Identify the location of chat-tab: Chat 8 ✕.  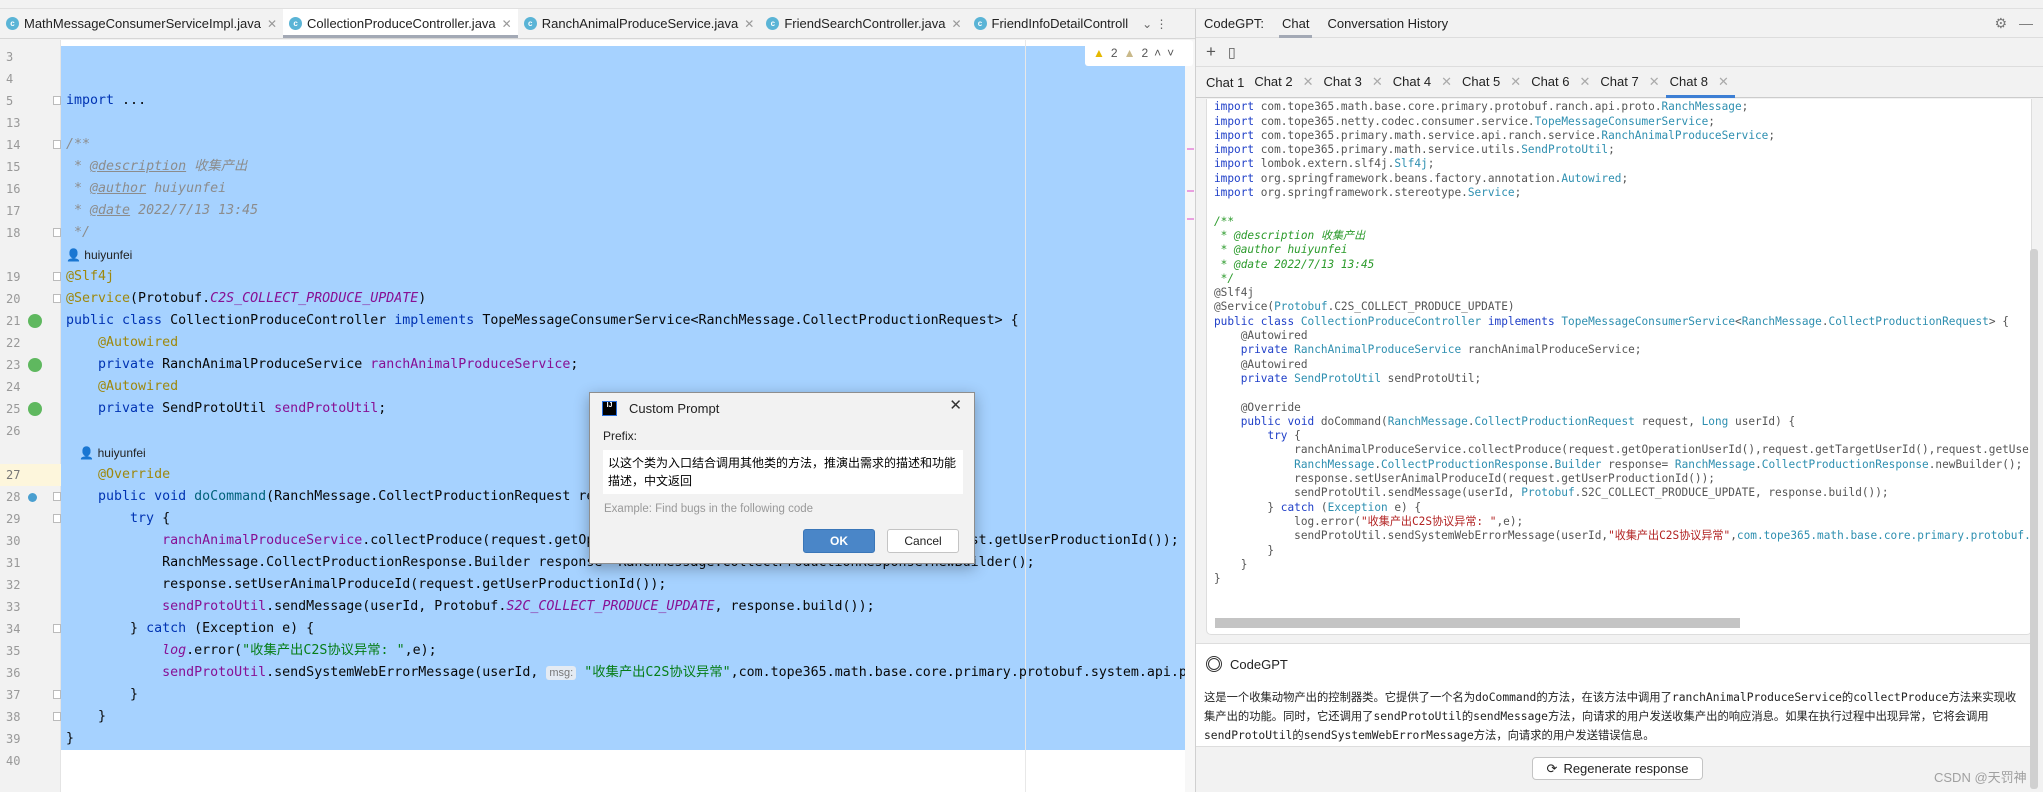
(1700, 86).